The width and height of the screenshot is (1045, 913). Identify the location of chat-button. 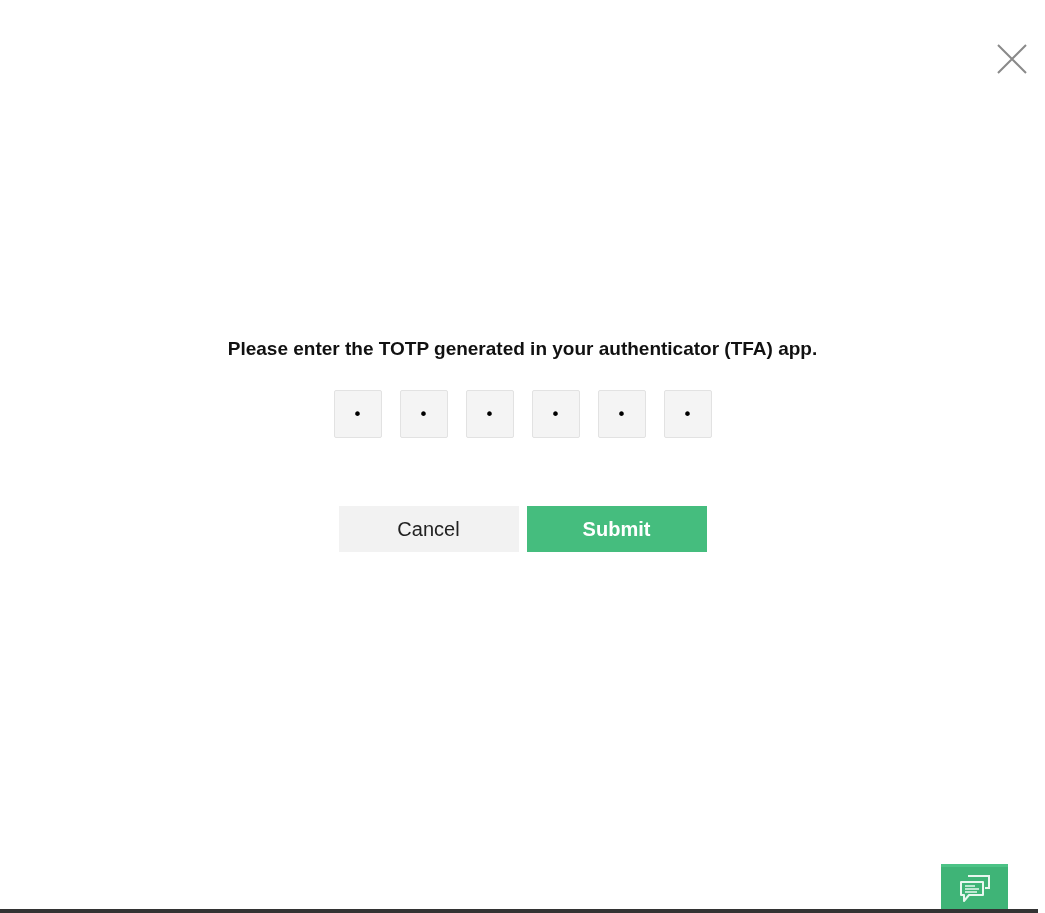
(974, 887).